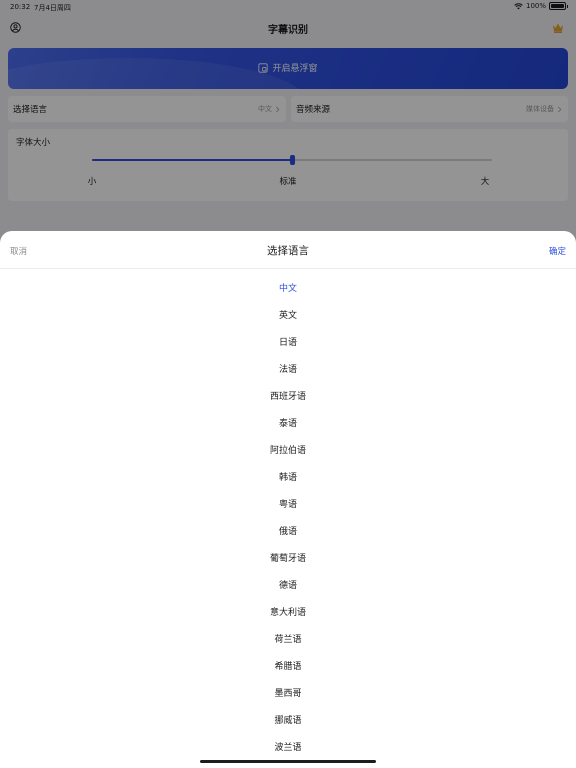 The height and width of the screenshot is (768, 576). Describe the element at coordinates (288, 532) in the screenshot. I see `language-option: 俄语` at that location.